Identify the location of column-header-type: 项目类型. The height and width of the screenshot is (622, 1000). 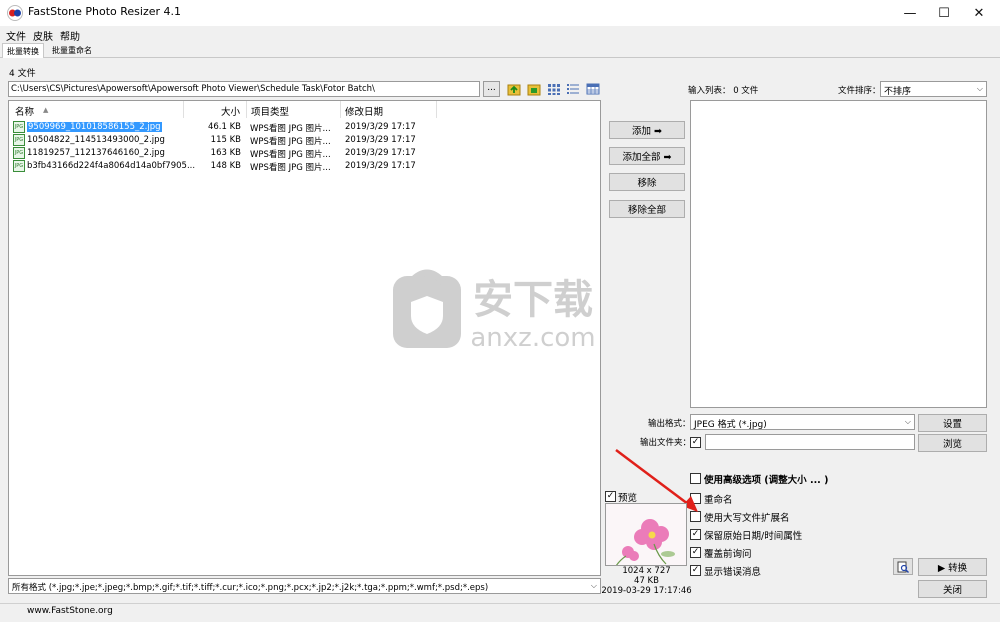
(270, 111).